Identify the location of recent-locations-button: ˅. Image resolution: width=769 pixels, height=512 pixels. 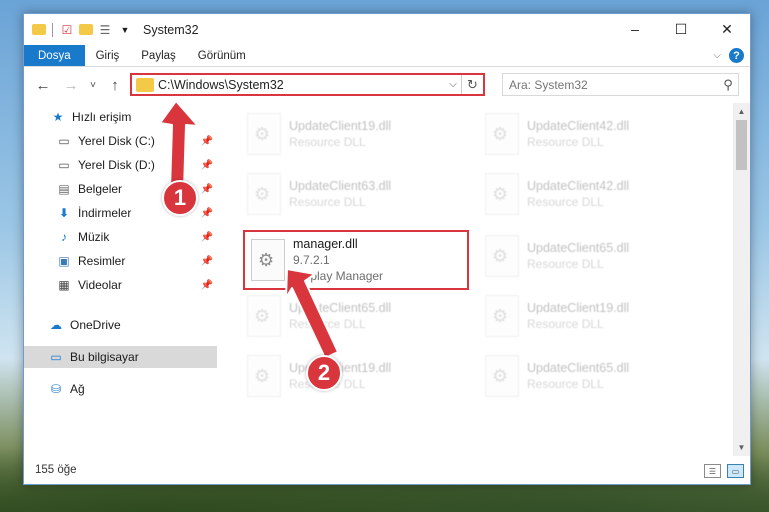
(93, 85).